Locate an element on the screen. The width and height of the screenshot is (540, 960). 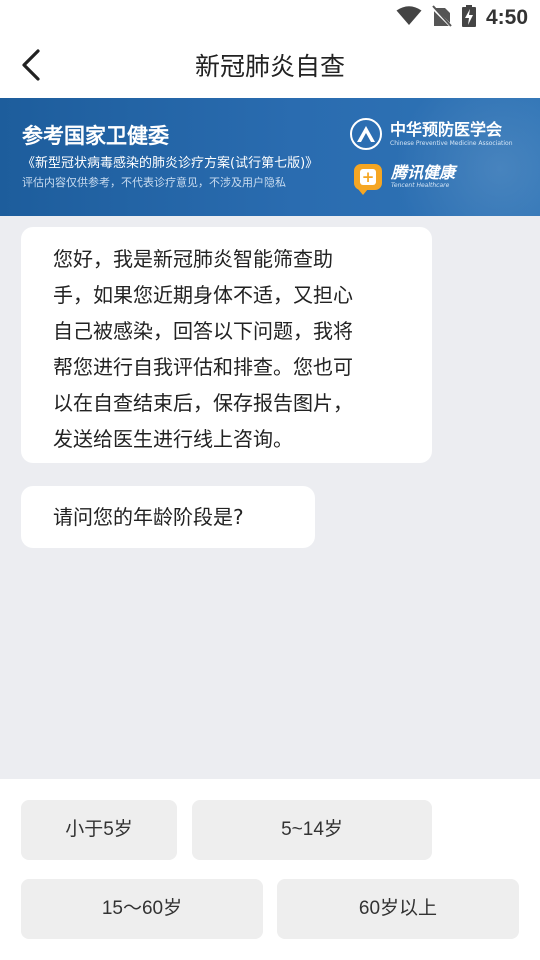
nav-bar: 新冠肺炎自查 is located at coordinates (270, 67).